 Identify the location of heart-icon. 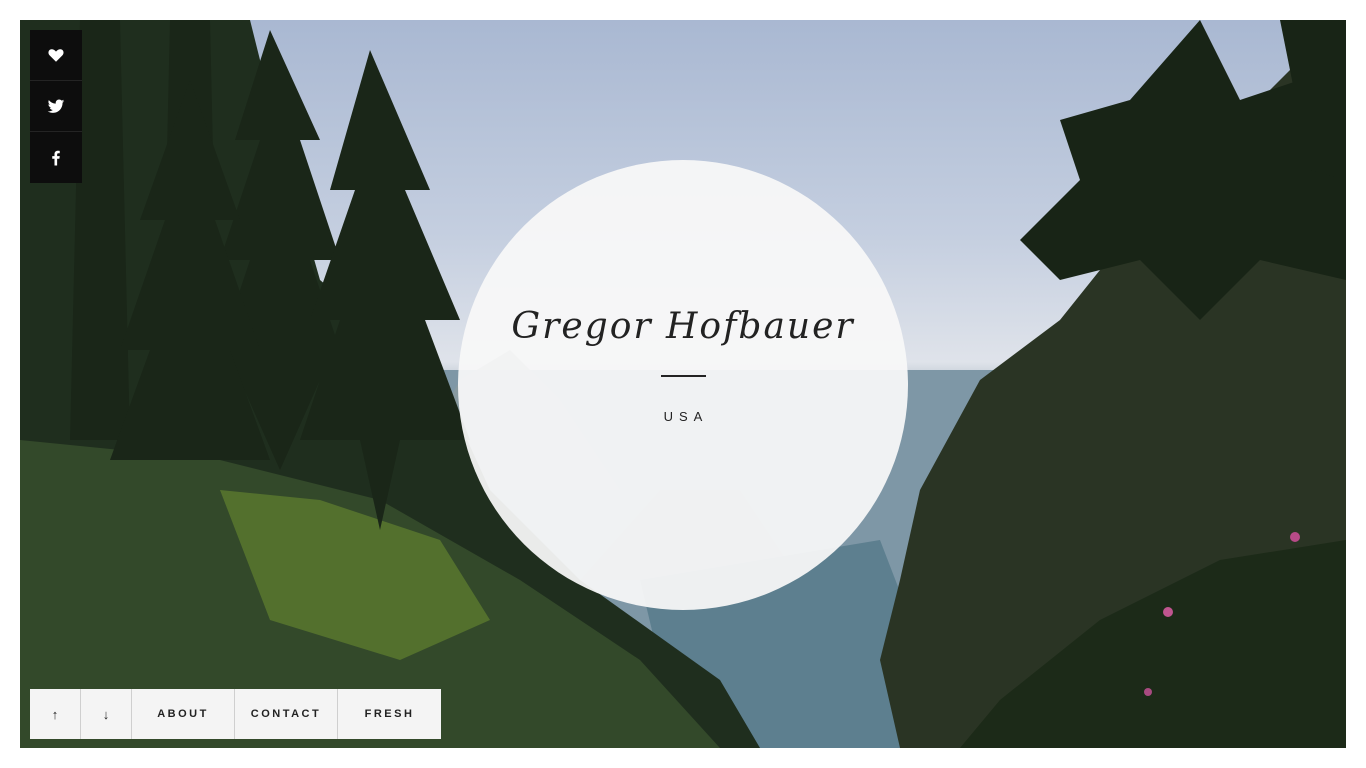
(56, 55).